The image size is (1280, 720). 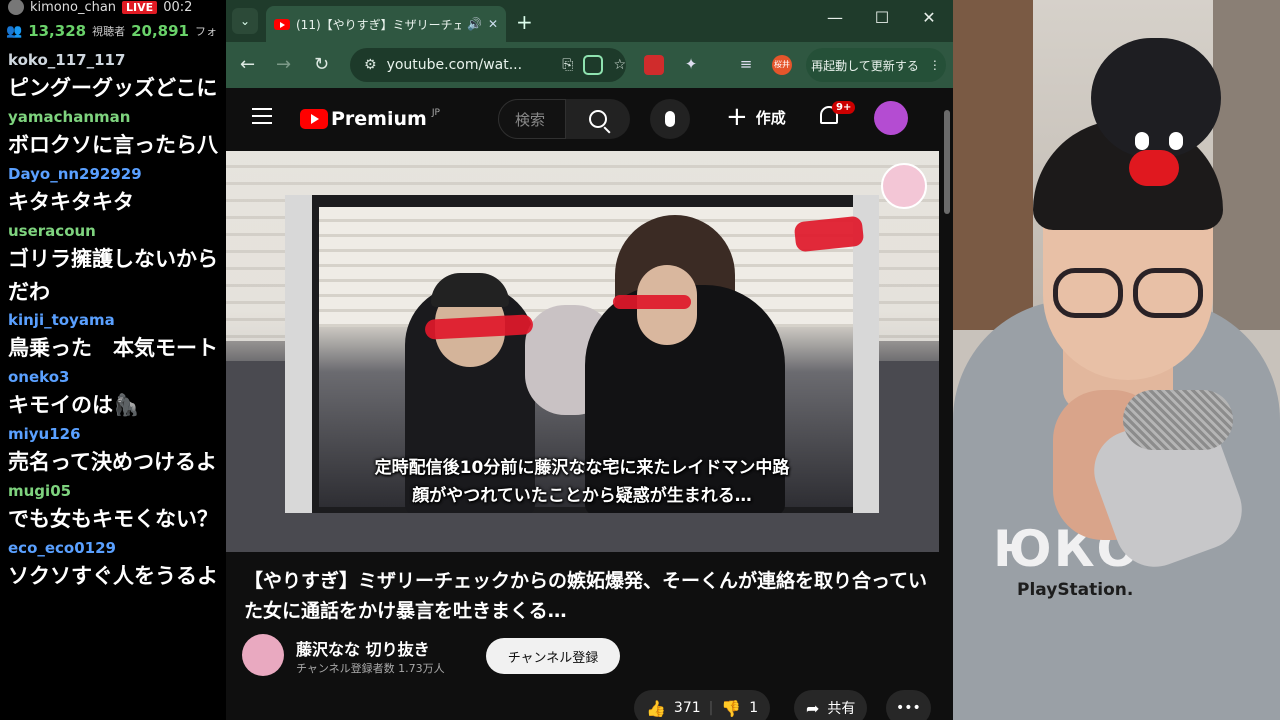 I want to click on chevron-down-icon: ⌄, so click(x=245, y=21).